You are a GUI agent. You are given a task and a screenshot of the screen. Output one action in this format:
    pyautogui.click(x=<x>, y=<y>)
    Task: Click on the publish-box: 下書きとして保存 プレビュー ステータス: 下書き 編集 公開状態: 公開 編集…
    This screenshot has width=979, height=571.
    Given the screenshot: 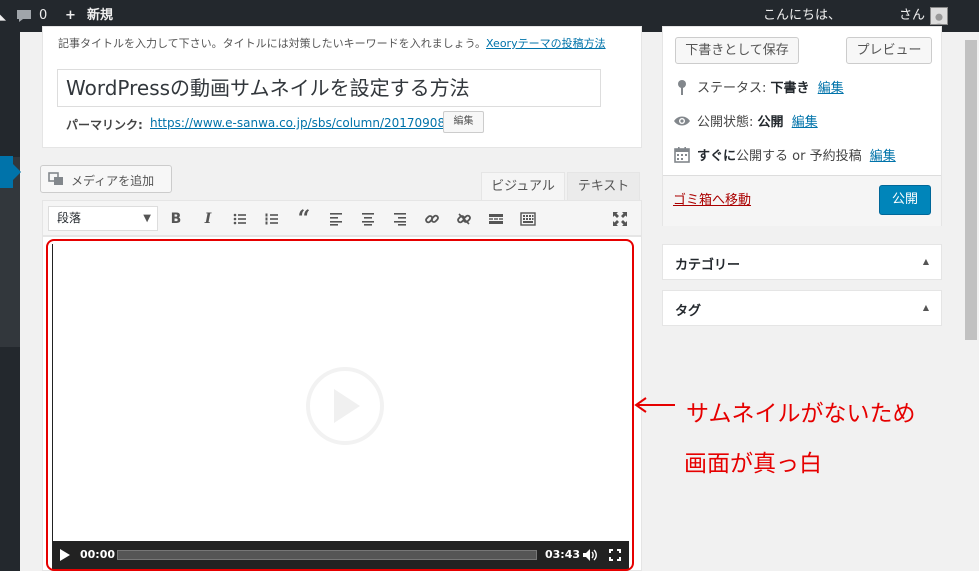 What is the action you would take?
    pyautogui.click(x=802, y=126)
    